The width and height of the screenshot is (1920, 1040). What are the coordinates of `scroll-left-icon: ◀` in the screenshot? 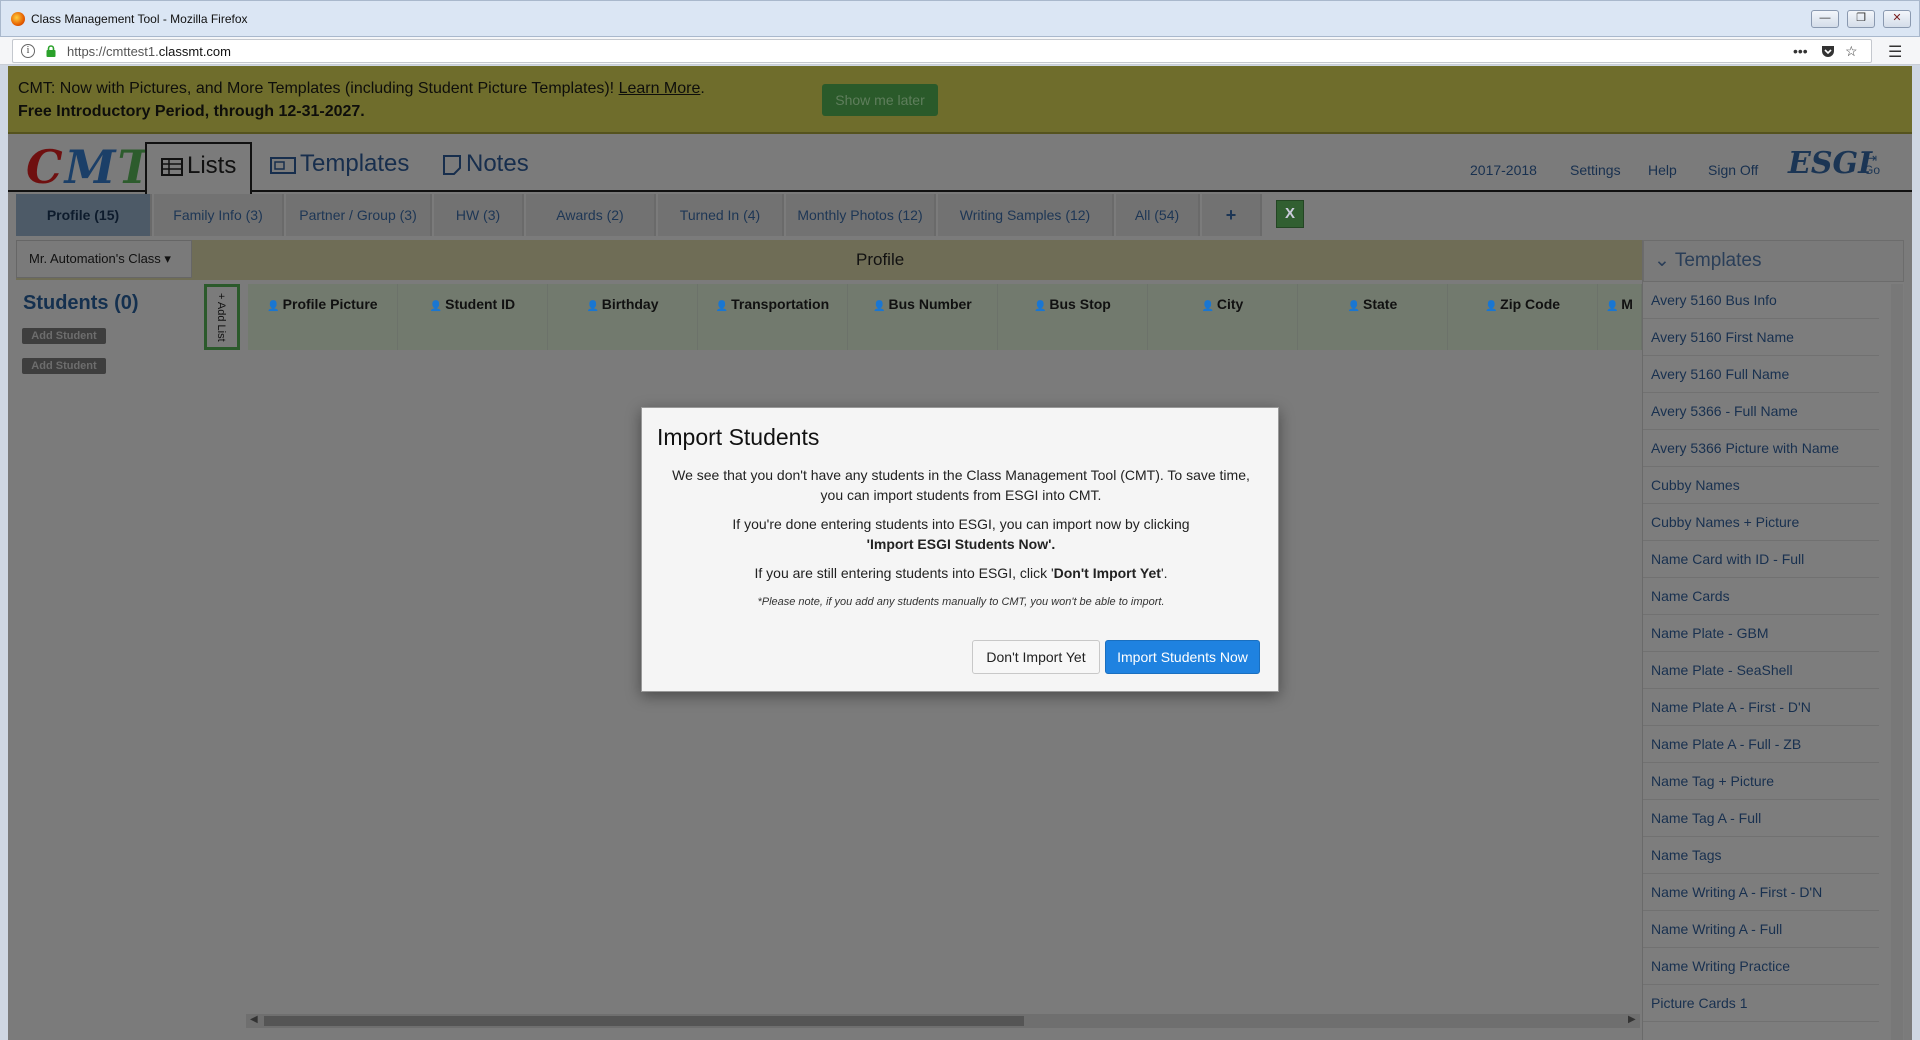 It's located at (254, 1019).